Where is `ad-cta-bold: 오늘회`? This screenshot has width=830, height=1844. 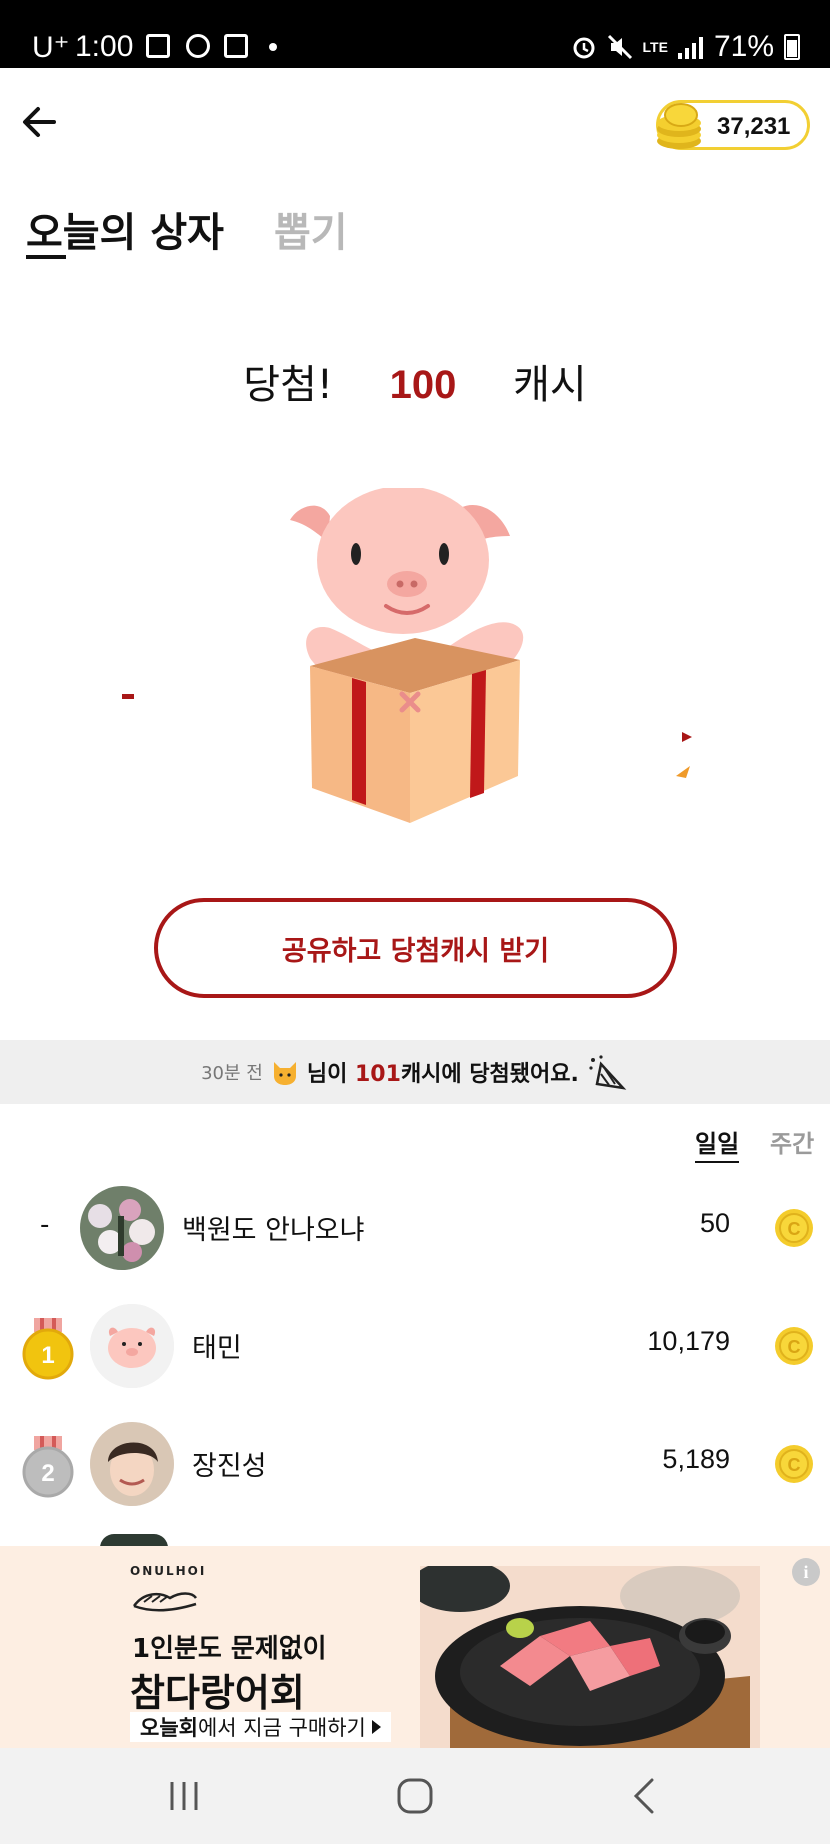 ad-cta-bold: 오늘회 is located at coordinates (169, 1728).